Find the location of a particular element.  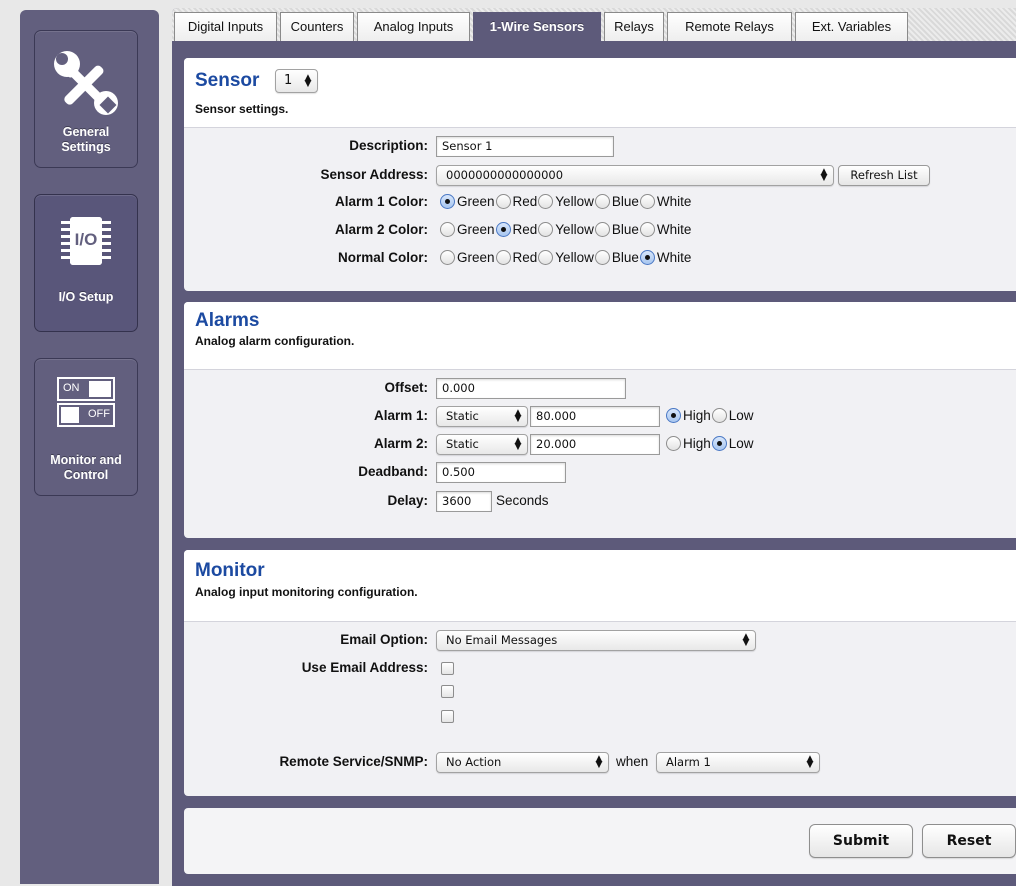

tab-digital-inputs: Digital Inputs is located at coordinates (225, 26).